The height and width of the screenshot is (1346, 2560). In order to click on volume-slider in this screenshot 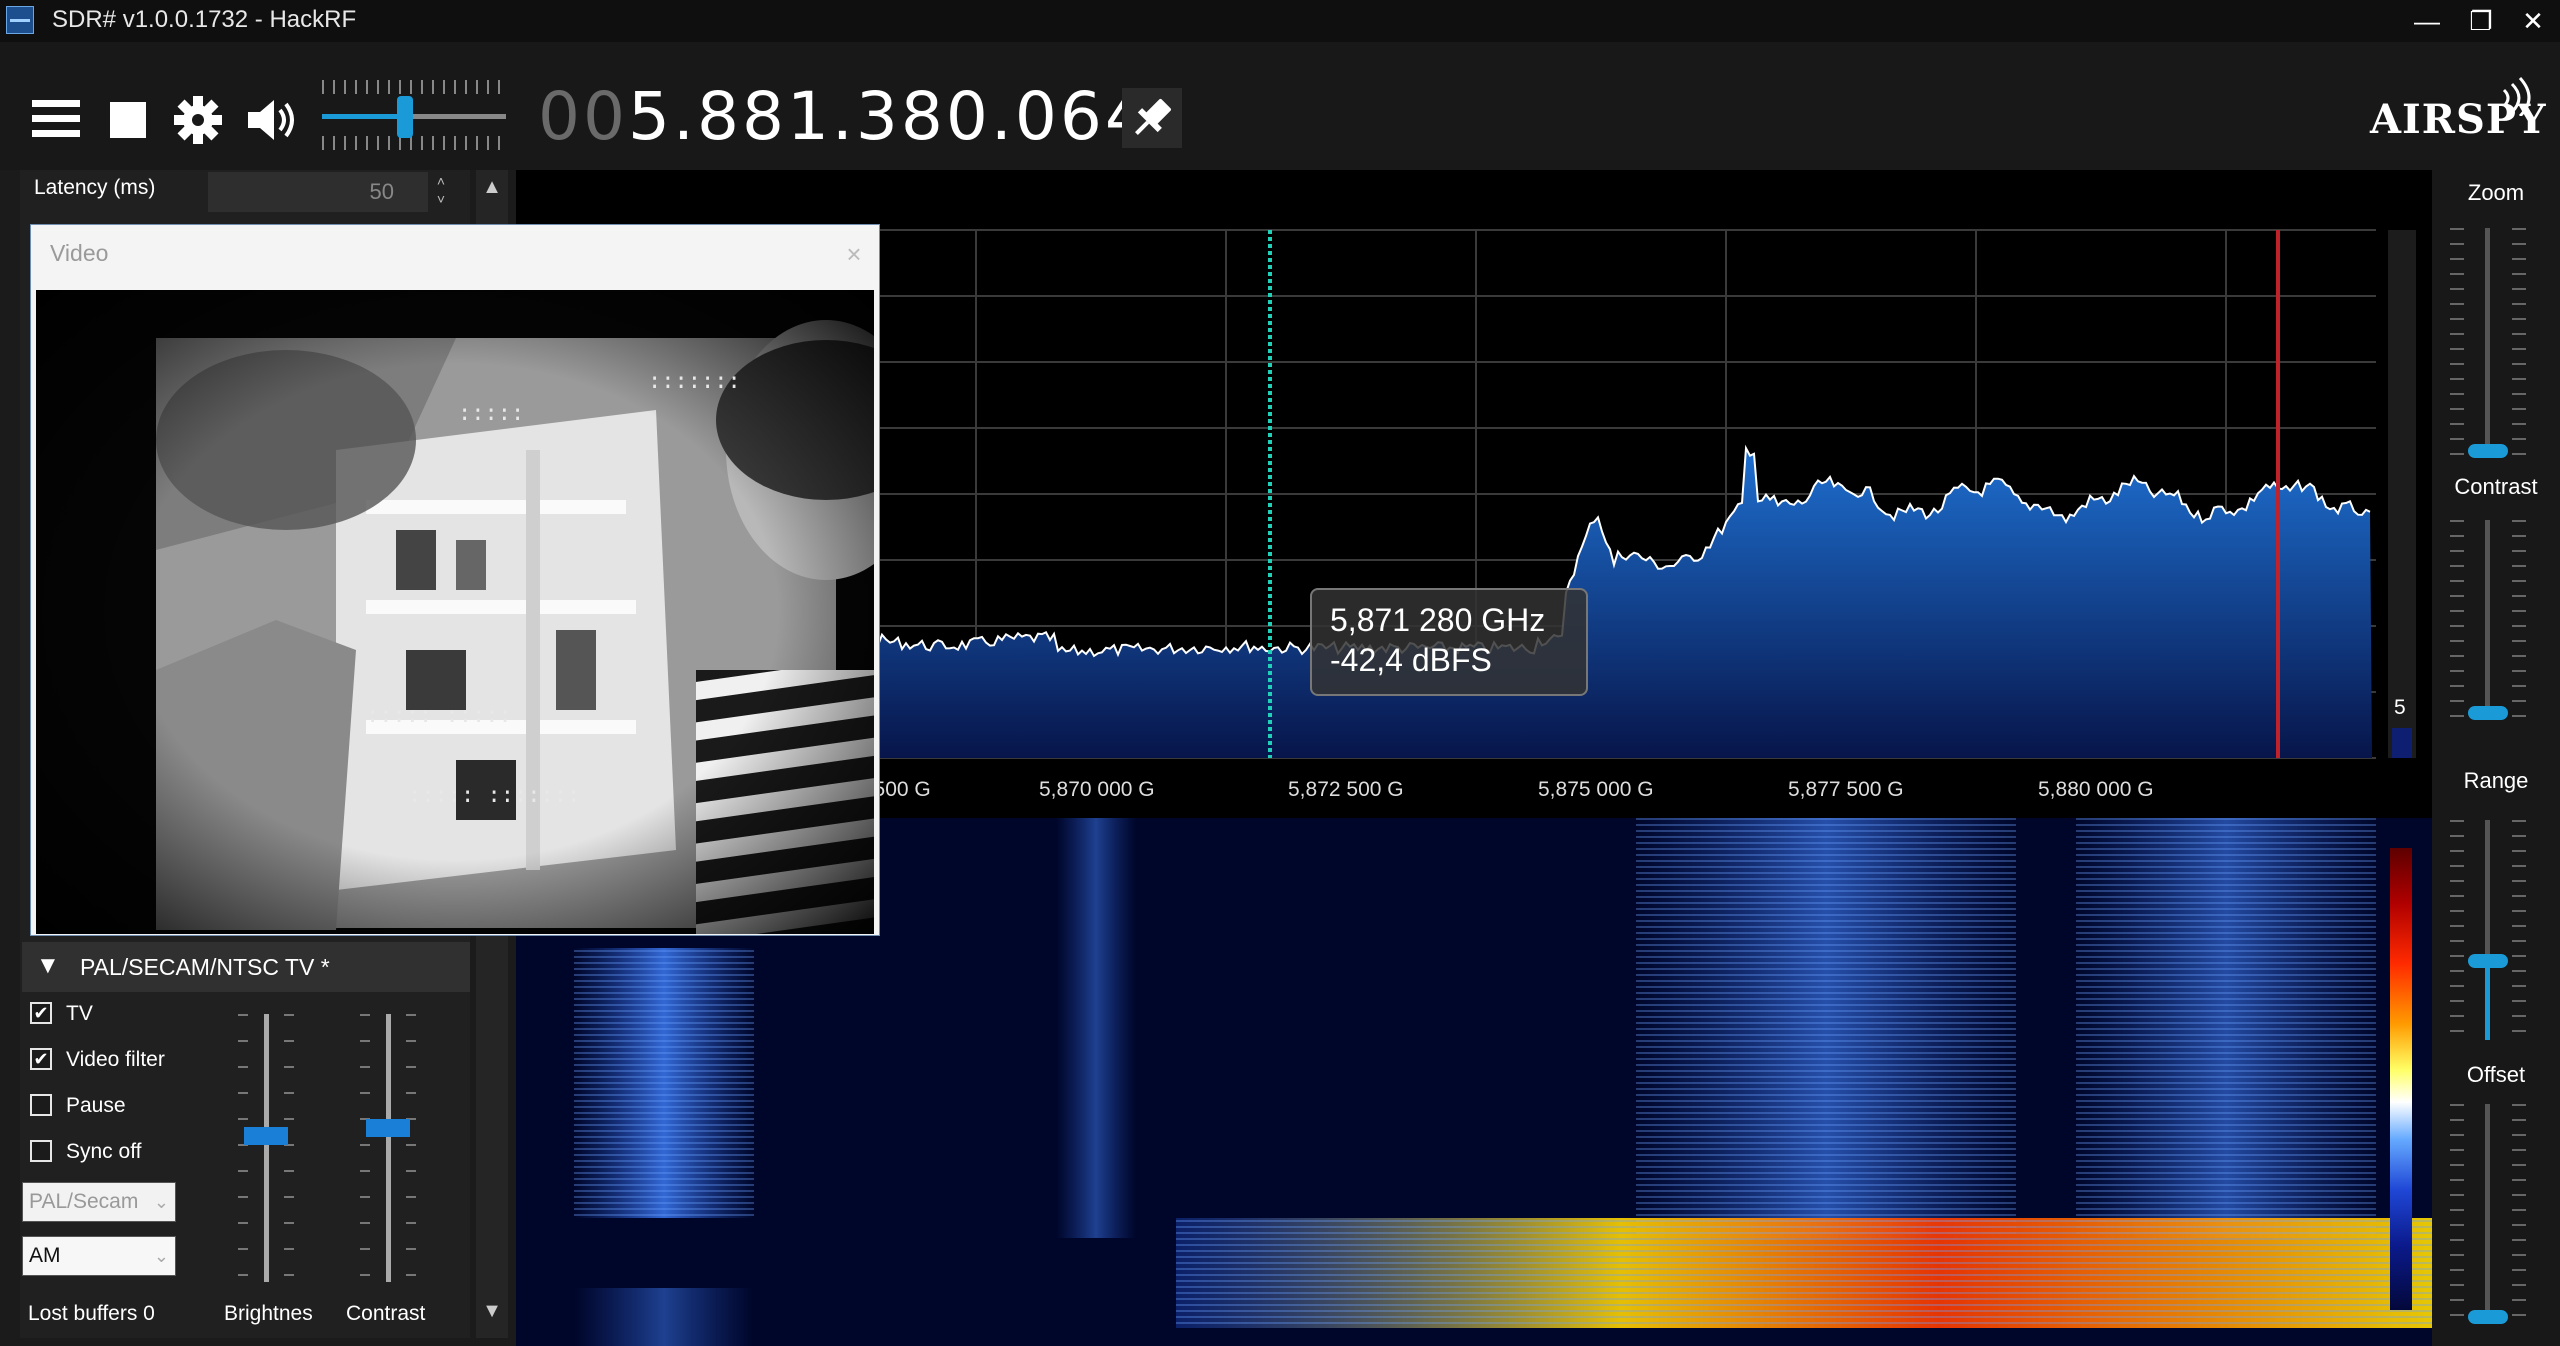, I will do `click(414, 116)`.